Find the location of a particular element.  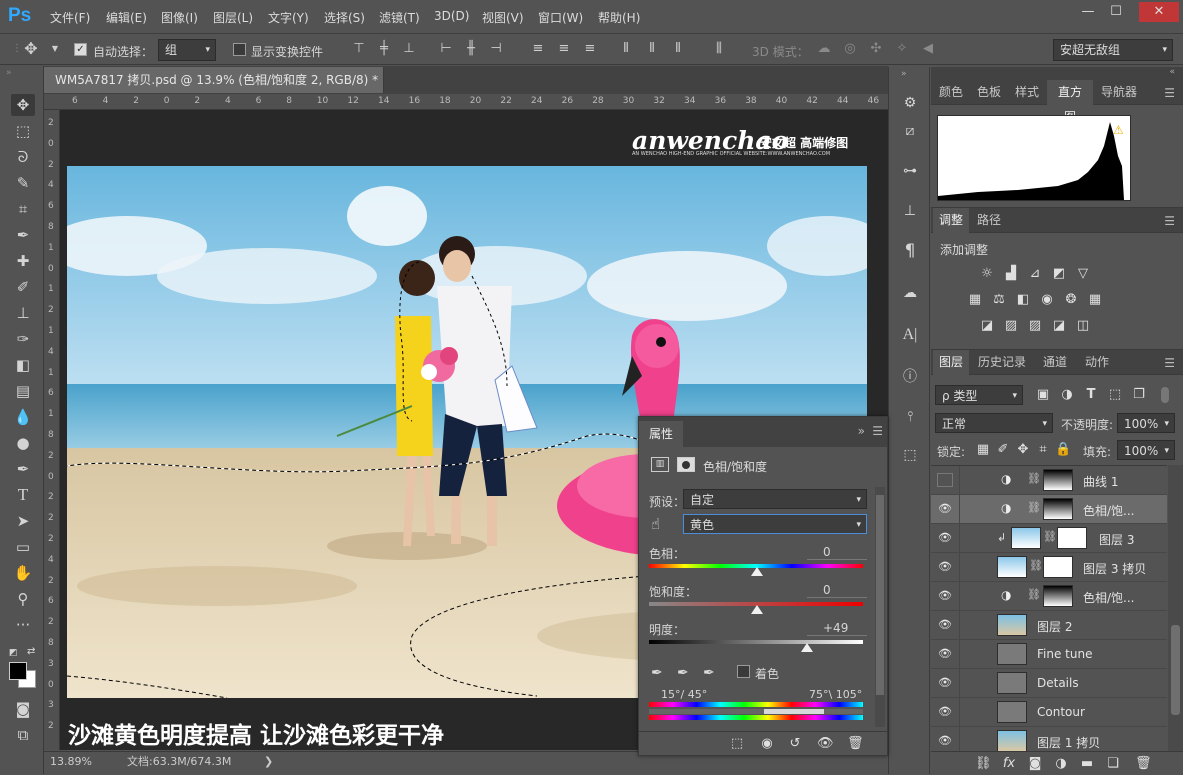

gradient-map-icon: ◪ is located at coordinates (1059, 326).